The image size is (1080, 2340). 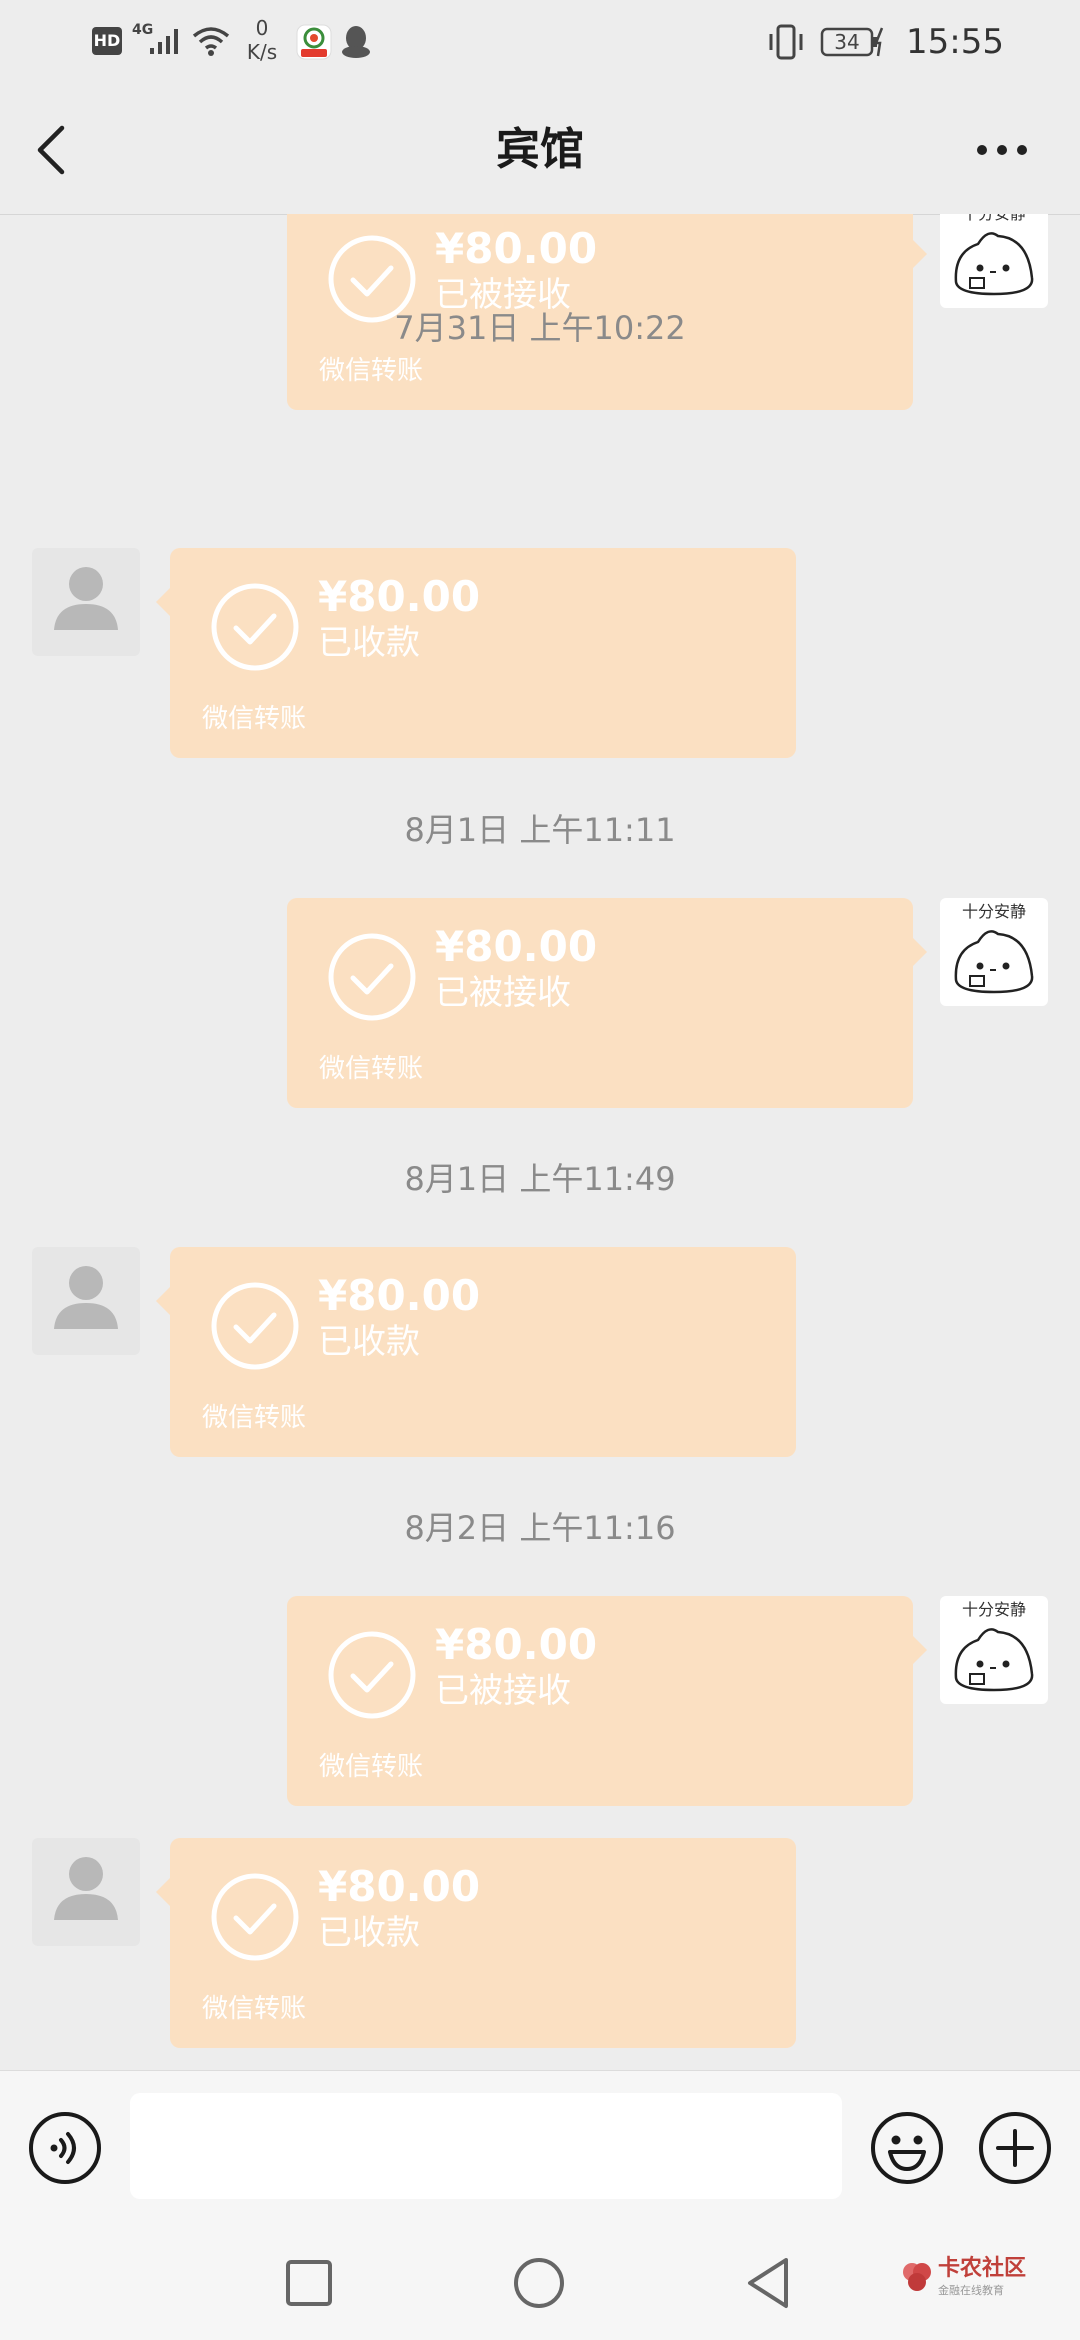 What do you see at coordinates (540, 1528) in the screenshot?
I see `timestamp: 8月2日 上午11:16` at bounding box center [540, 1528].